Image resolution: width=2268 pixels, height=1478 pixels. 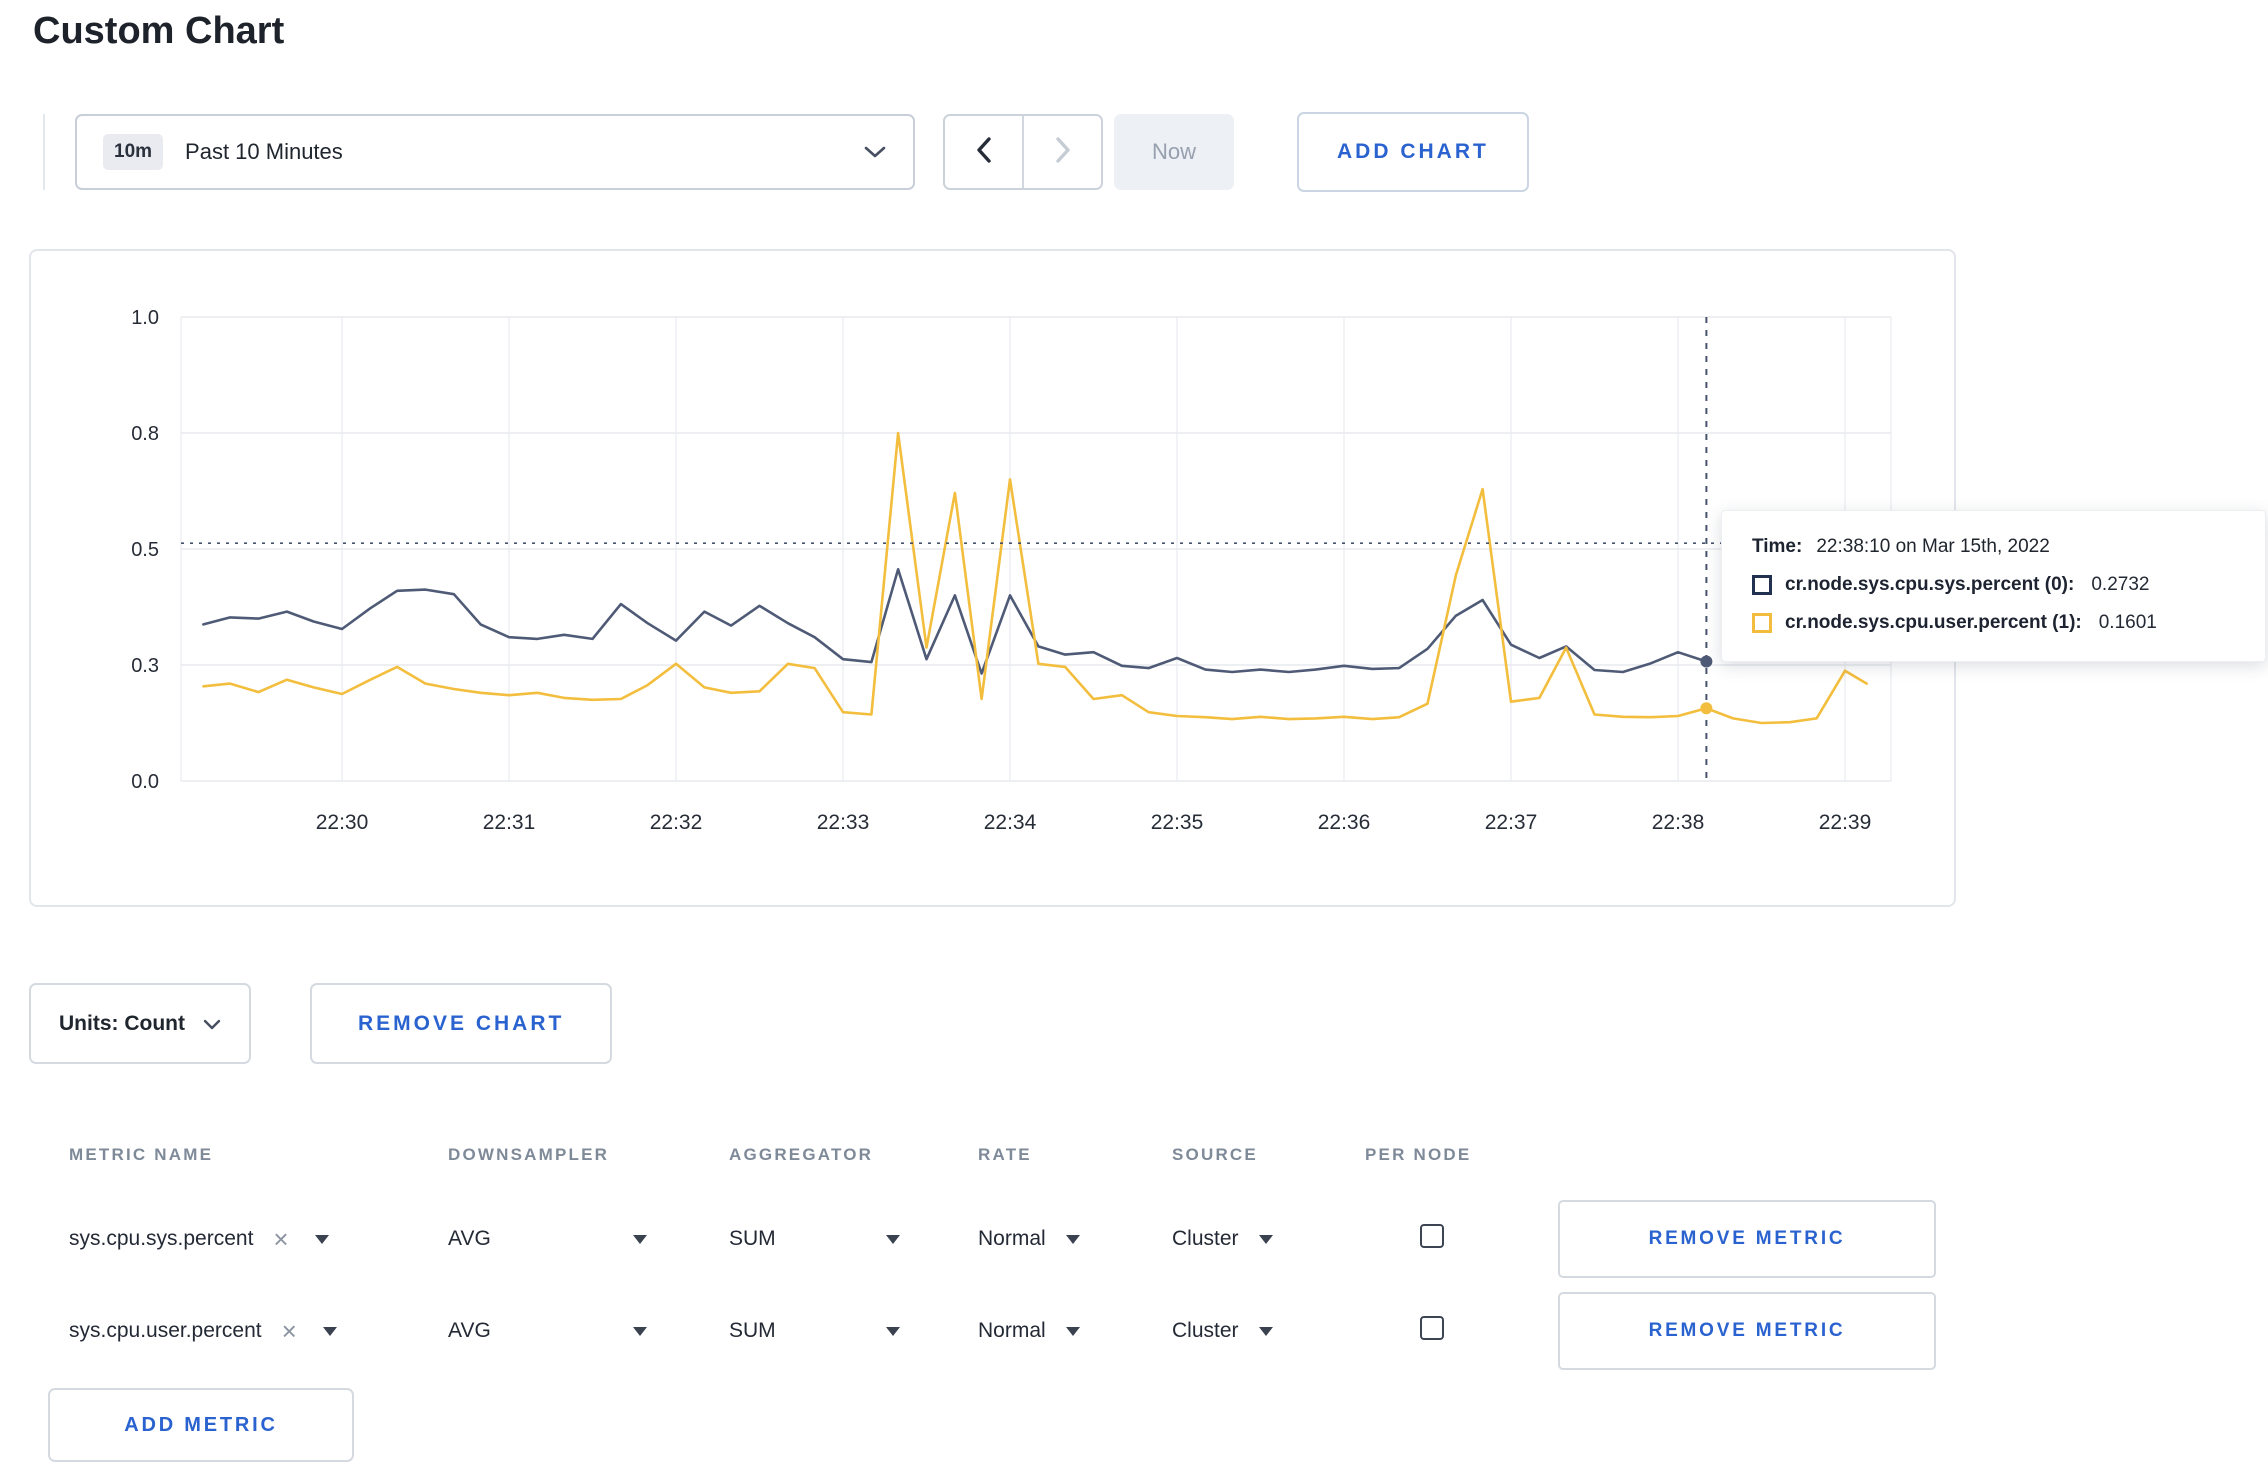 What do you see at coordinates (44, 152) in the screenshot?
I see `toolbar-divider` at bounding box center [44, 152].